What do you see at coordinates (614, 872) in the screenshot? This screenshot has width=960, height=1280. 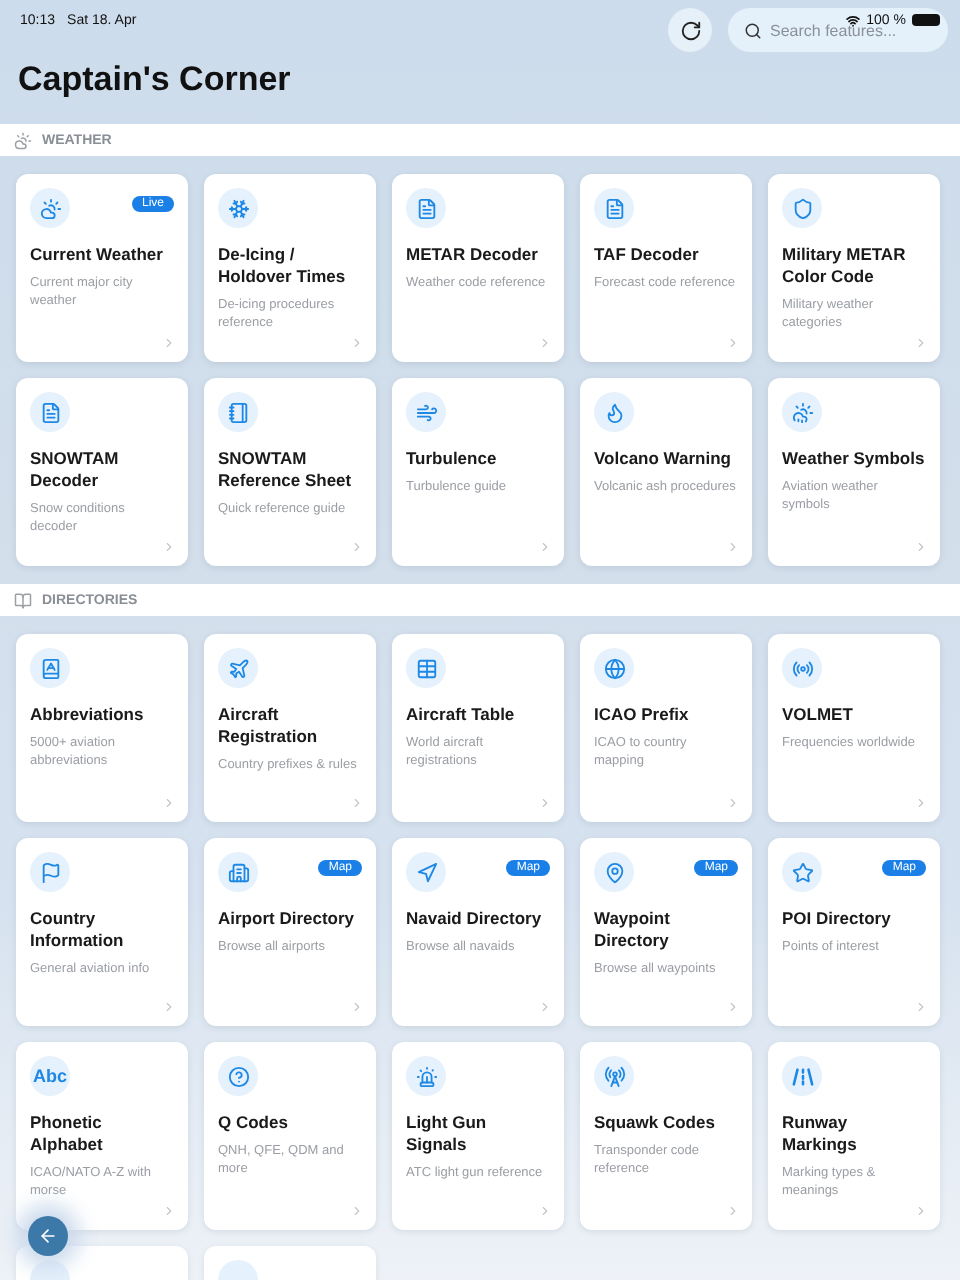 I see `pin-icon` at bounding box center [614, 872].